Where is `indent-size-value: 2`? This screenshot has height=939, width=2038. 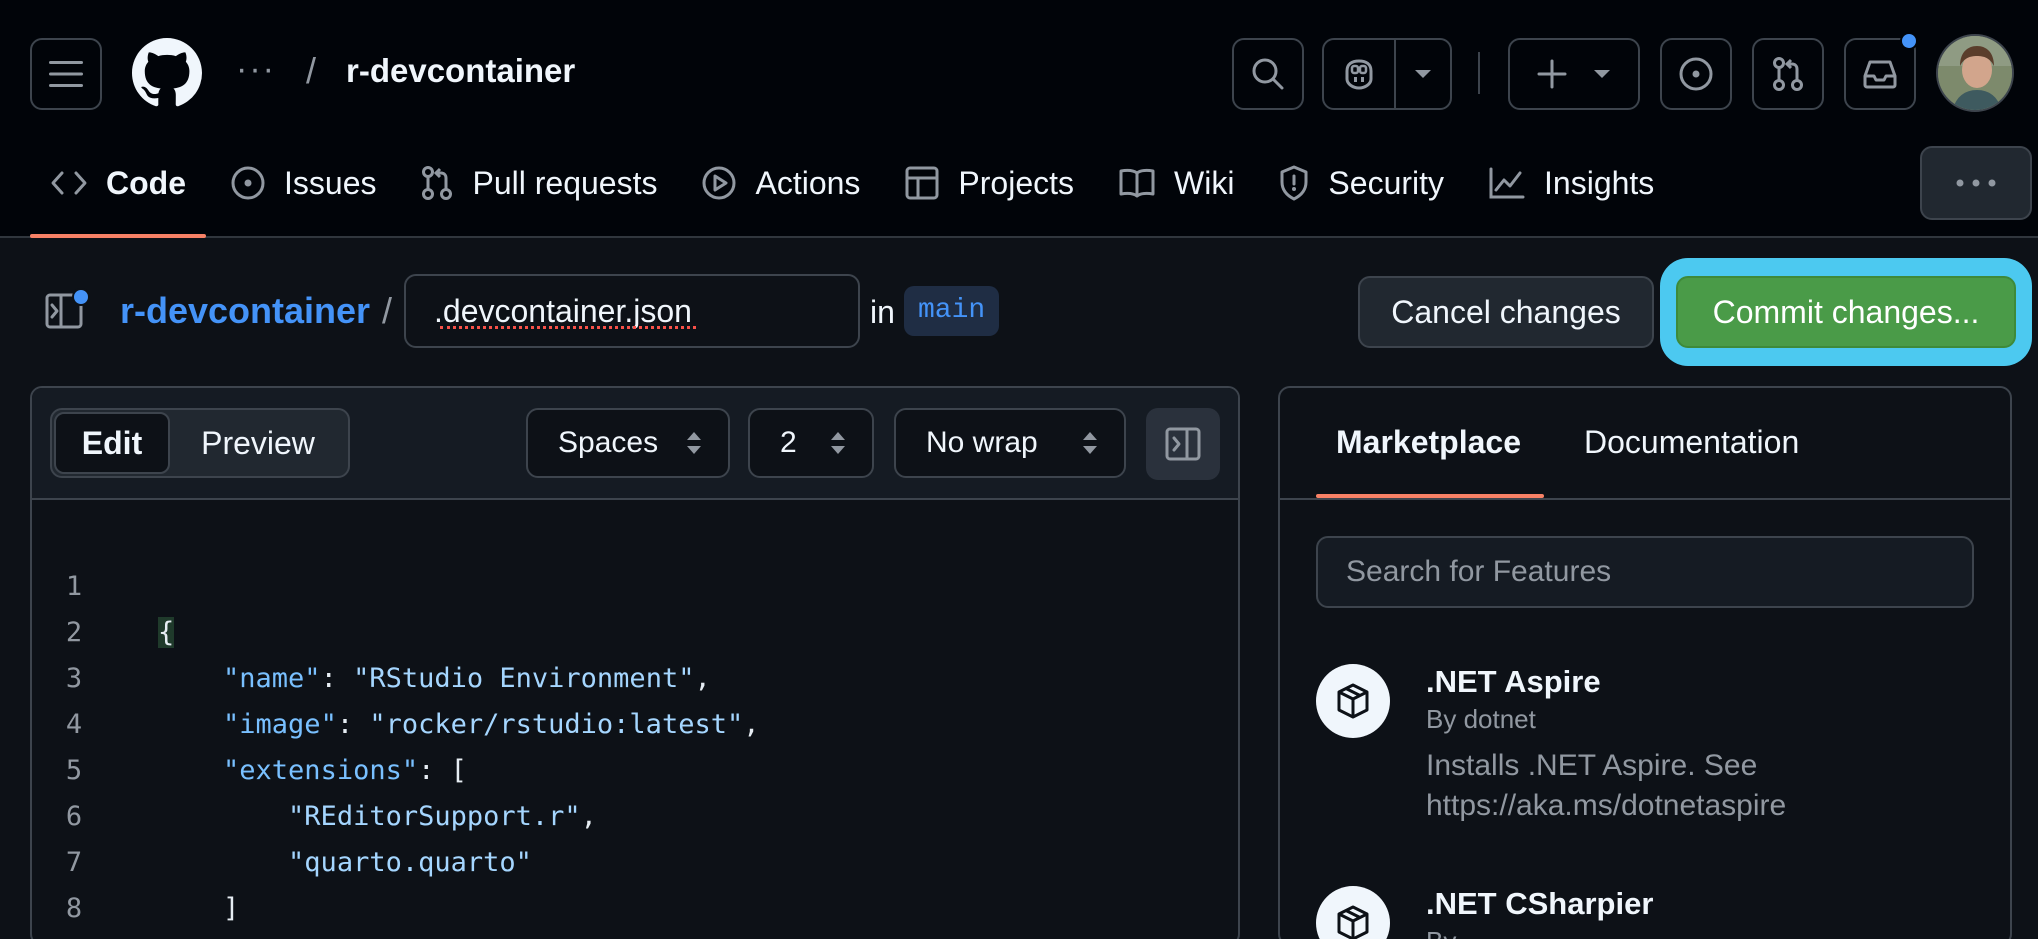
indent-size-value: 2 is located at coordinates (788, 442).